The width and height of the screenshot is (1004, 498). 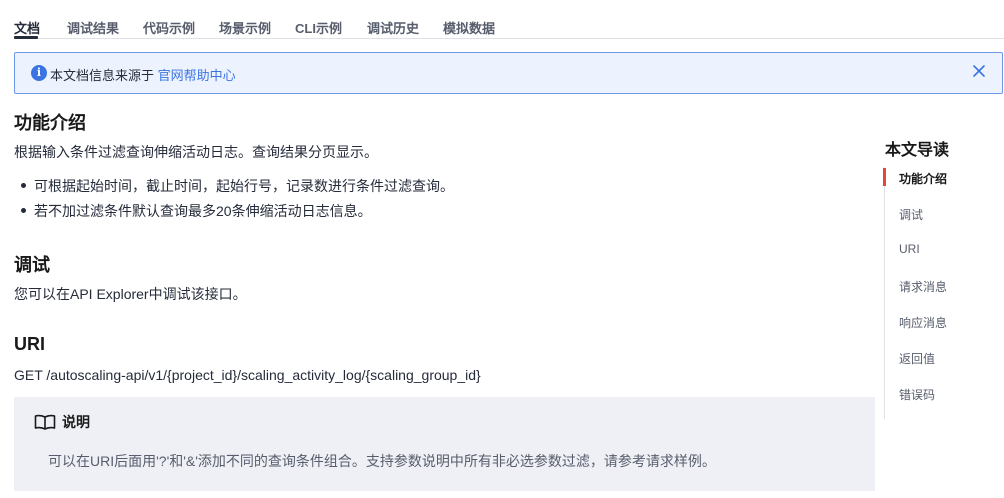 I want to click on banner-message: 本文档信息来源于 官网帮助中心, so click(x=143, y=74).